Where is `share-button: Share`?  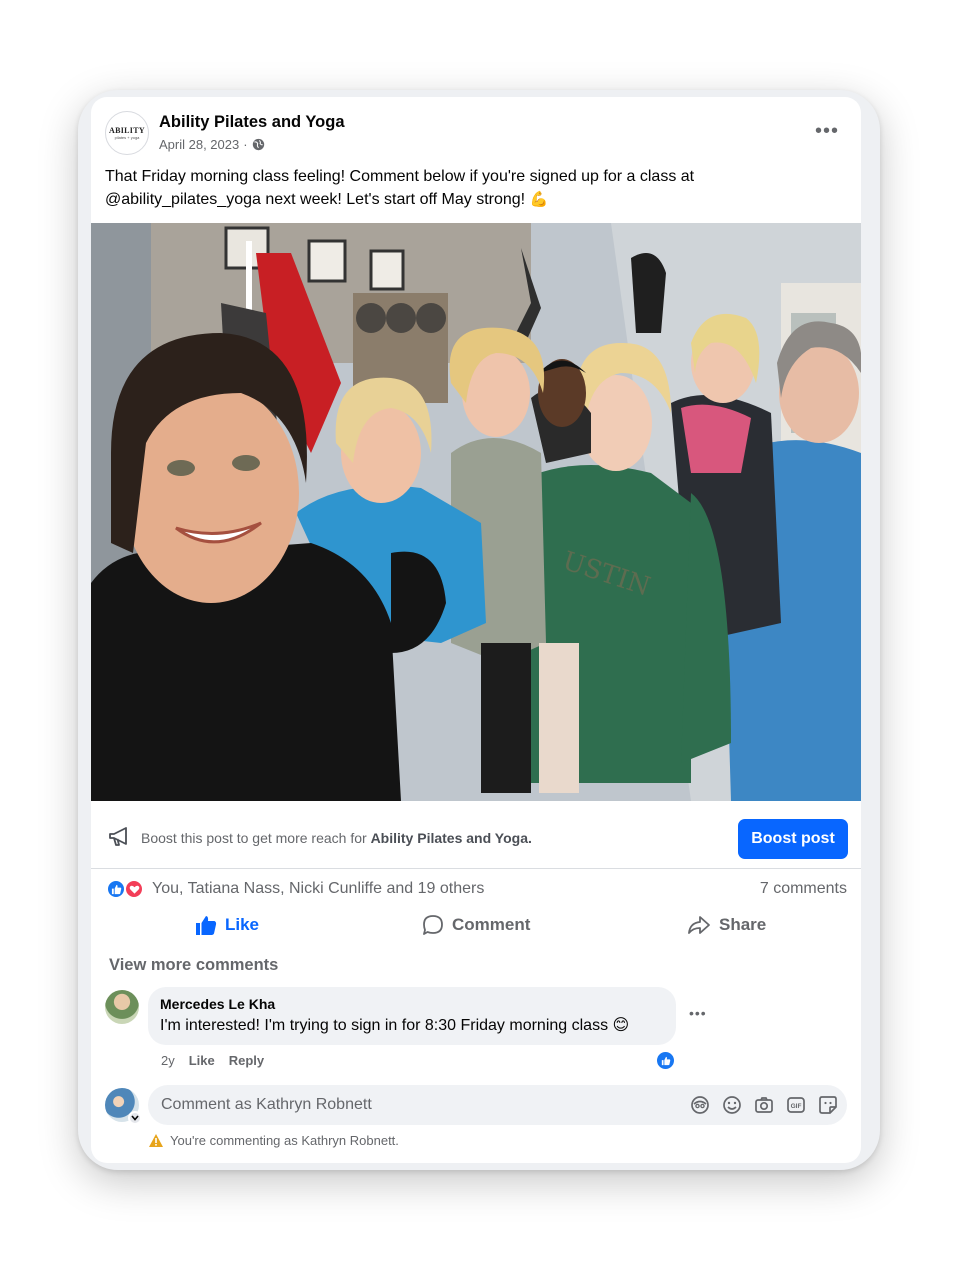 share-button: Share is located at coordinates (726, 925).